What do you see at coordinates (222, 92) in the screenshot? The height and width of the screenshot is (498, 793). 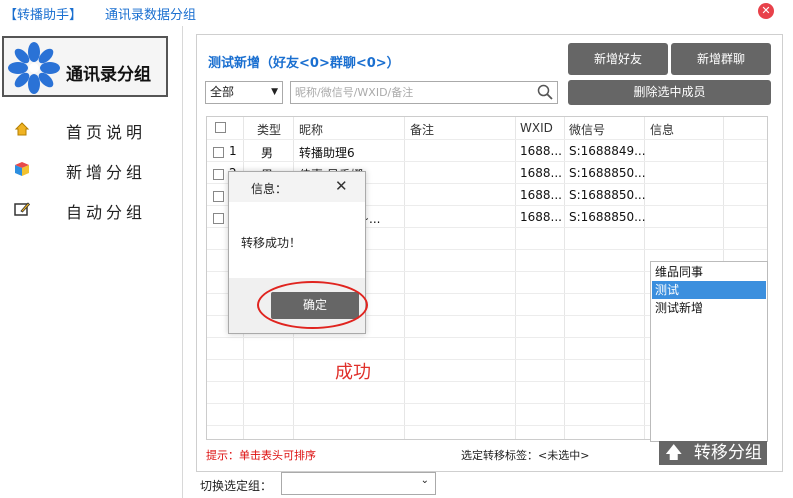 I see `filter-value: 全部` at bounding box center [222, 92].